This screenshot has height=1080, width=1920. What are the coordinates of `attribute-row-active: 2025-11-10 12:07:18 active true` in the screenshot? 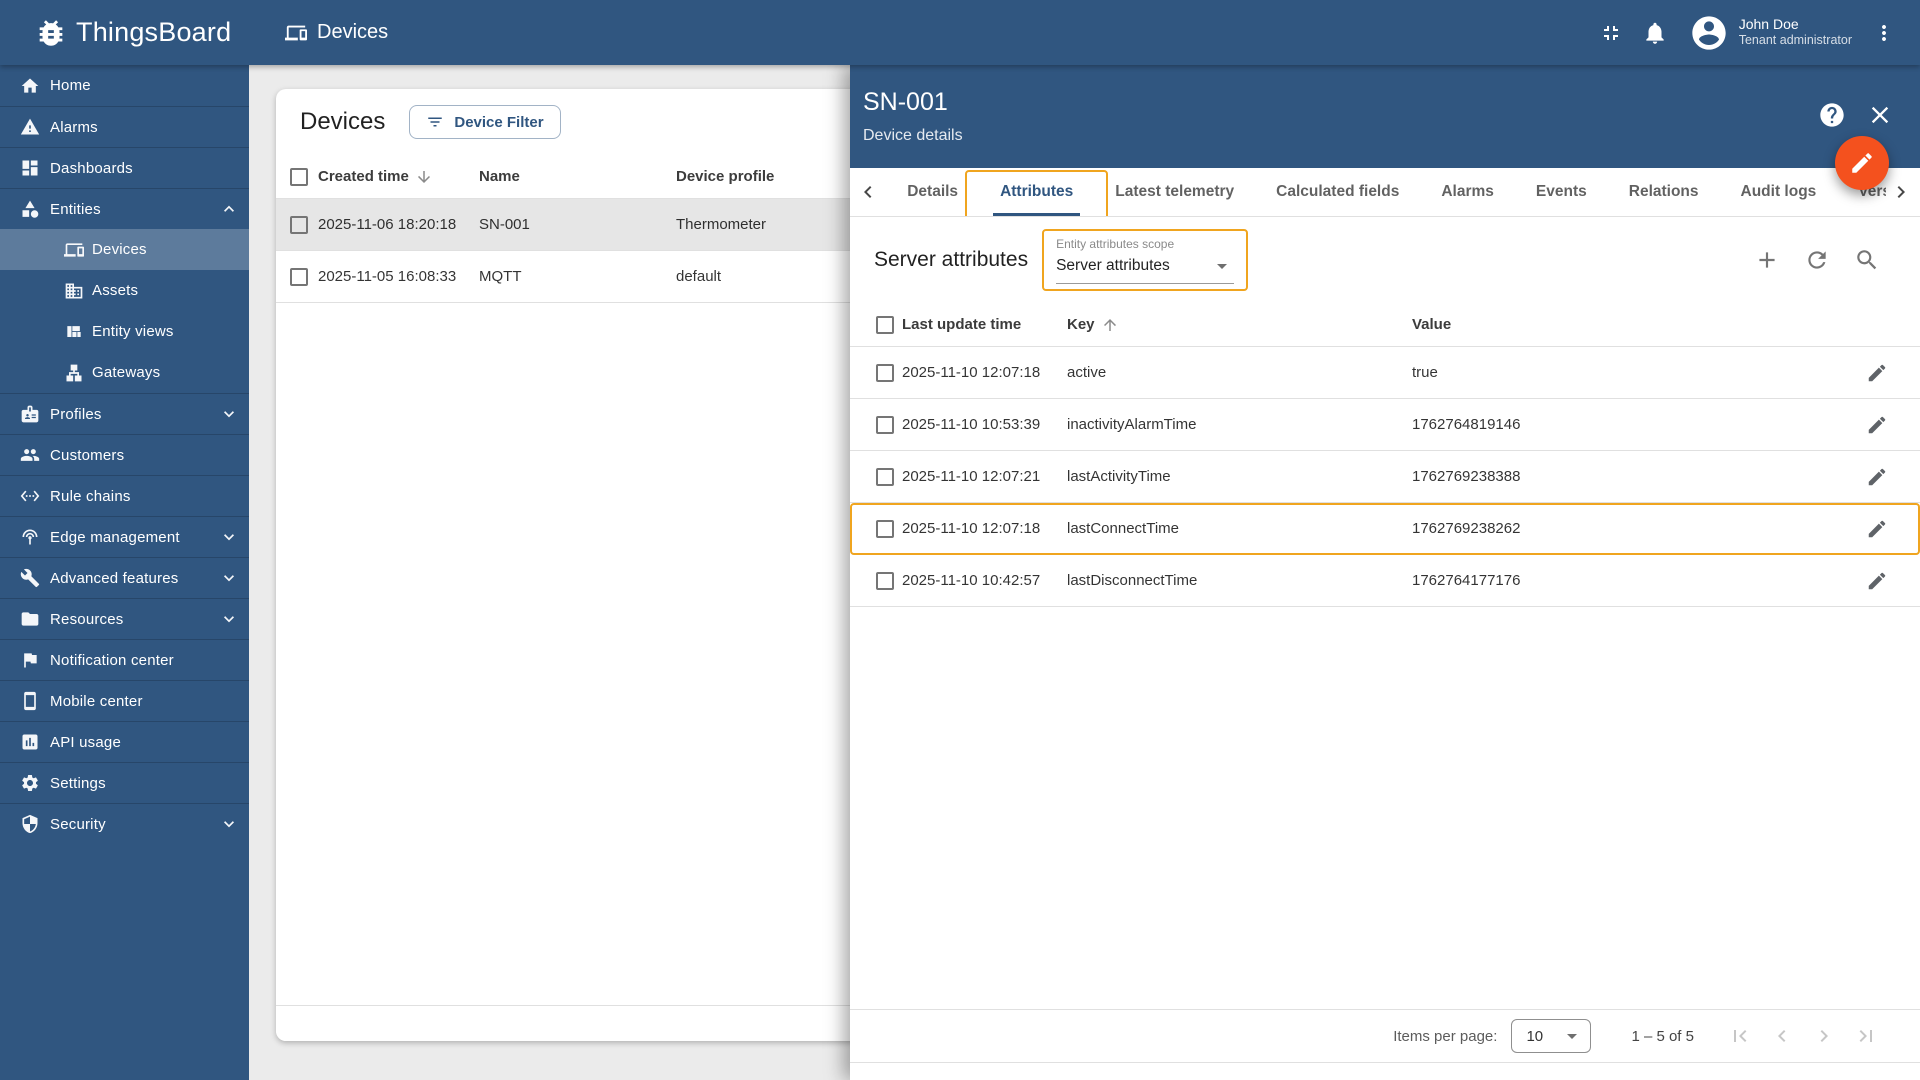 It's located at (1385, 373).